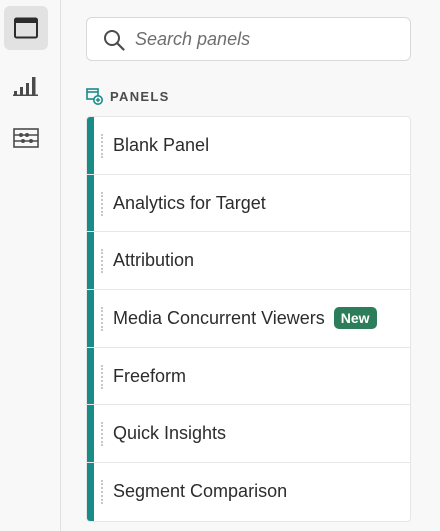 Image resolution: width=440 pixels, height=531 pixels. What do you see at coordinates (248, 261) in the screenshot?
I see `panel-item-attribution: Attribution` at bounding box center [248, 261].